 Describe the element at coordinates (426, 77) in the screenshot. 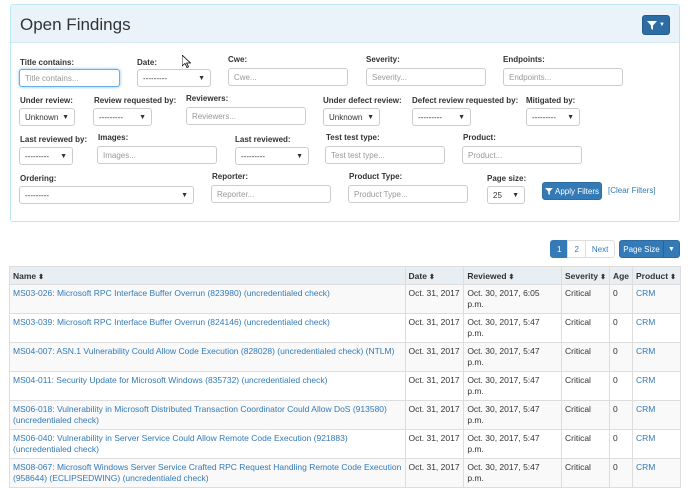

I see `severity-input` at that location.